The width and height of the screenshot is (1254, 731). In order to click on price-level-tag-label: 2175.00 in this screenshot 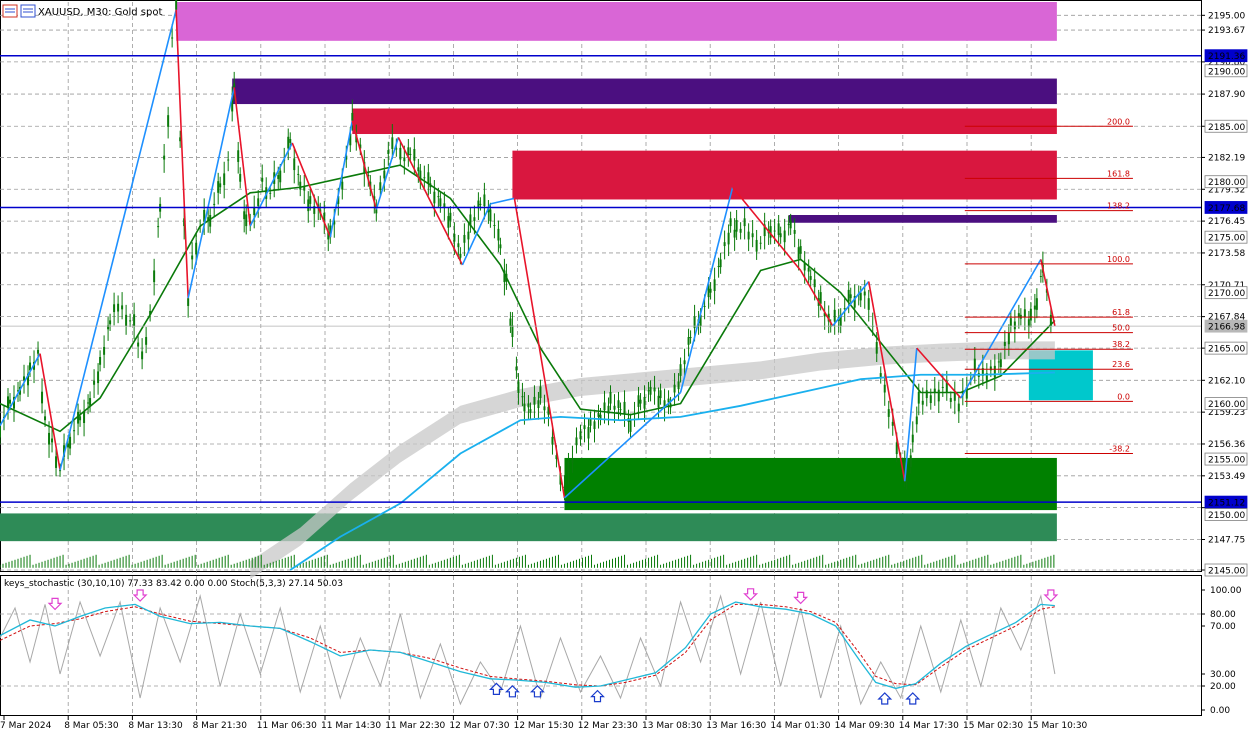, I will do `click(1226, 239)`.